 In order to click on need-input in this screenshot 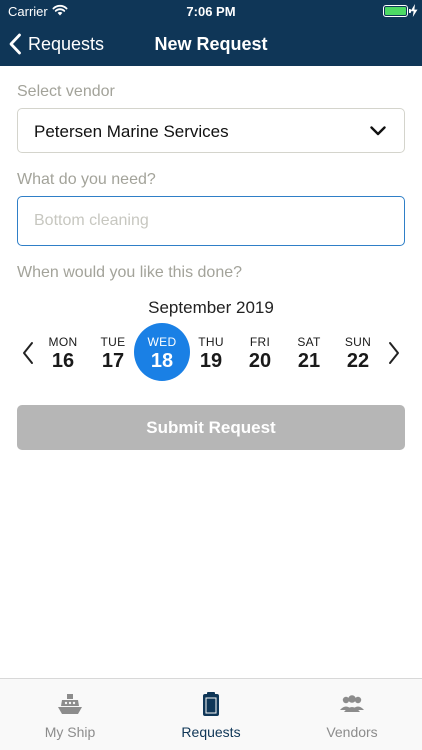, I will do `click(211, 221)`.